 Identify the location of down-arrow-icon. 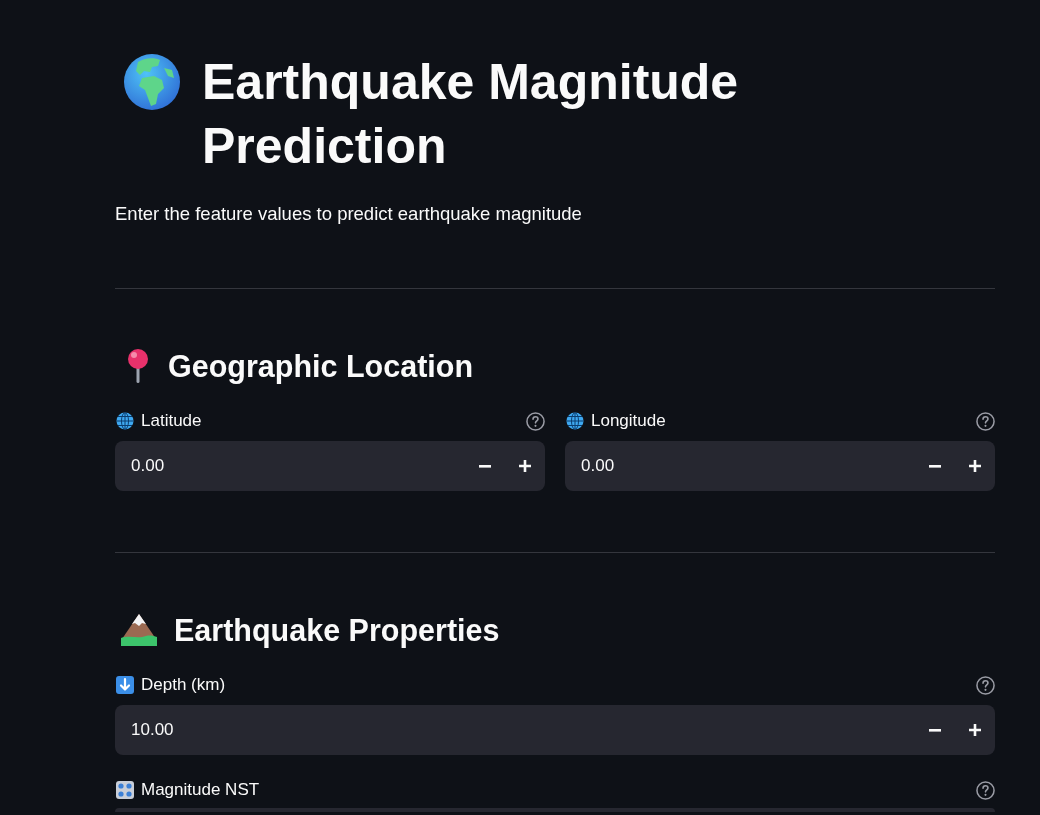
(125, 685).